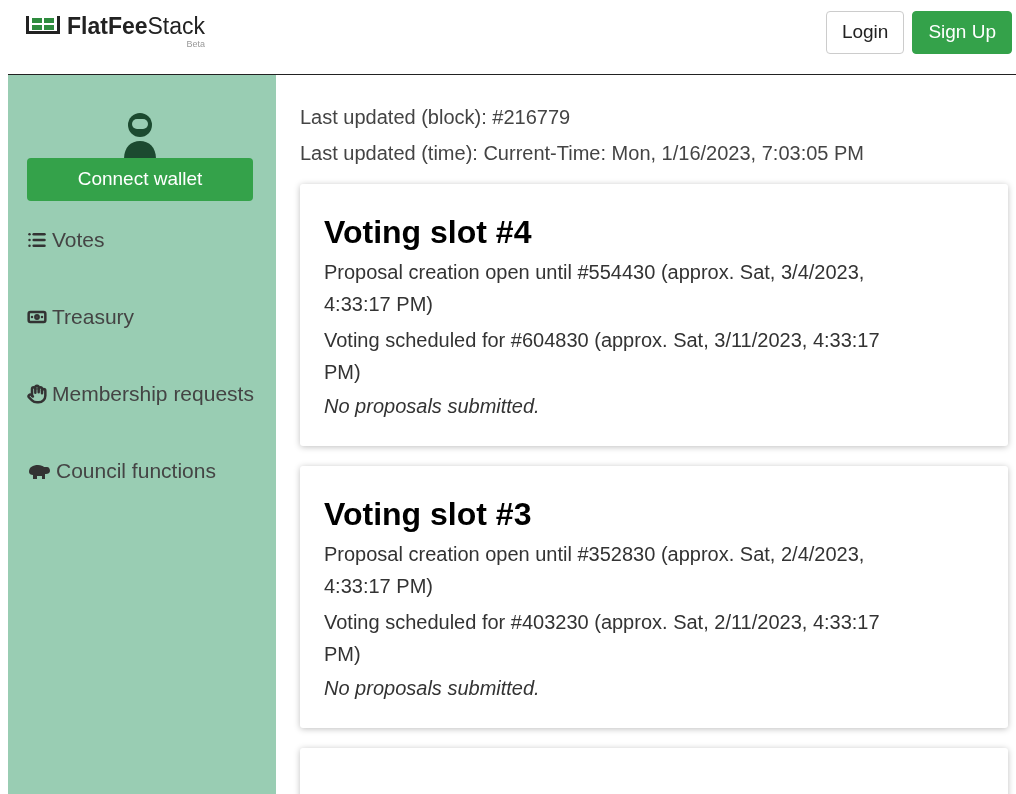 This screenshot has height=794, width=1016. I want to click on connect-wallet-button: Connect wallet, so click(140, 179).